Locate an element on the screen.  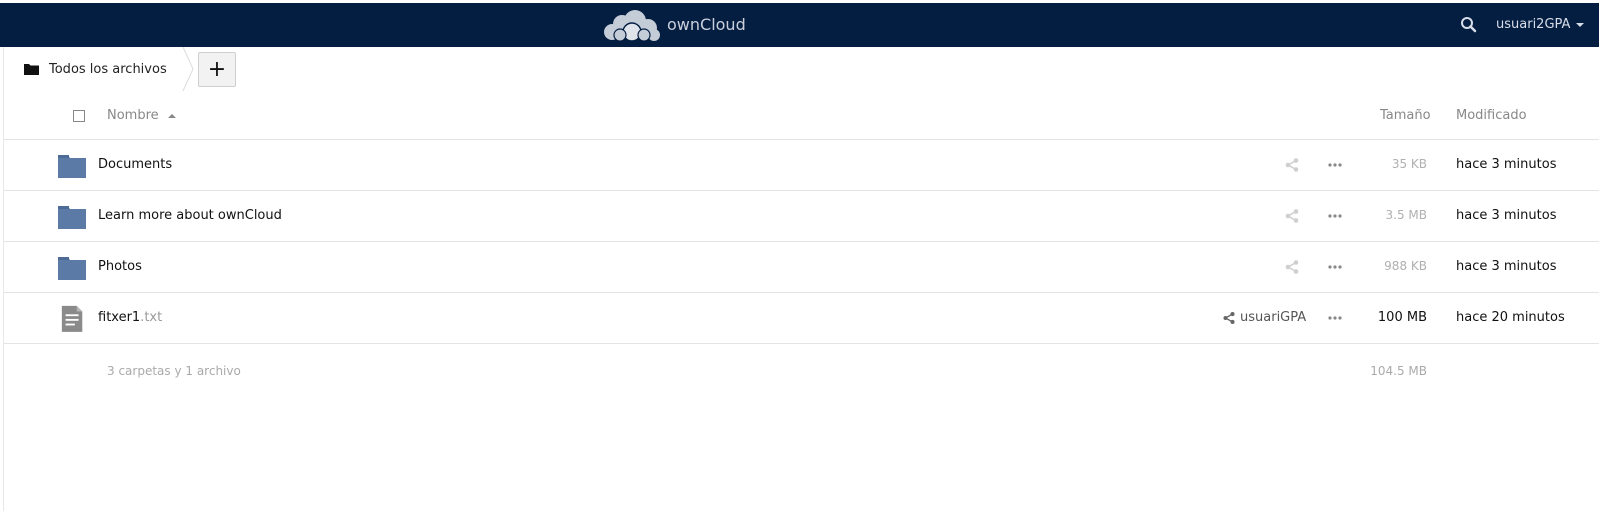
new-button: + is located at coordinates (217, 69).